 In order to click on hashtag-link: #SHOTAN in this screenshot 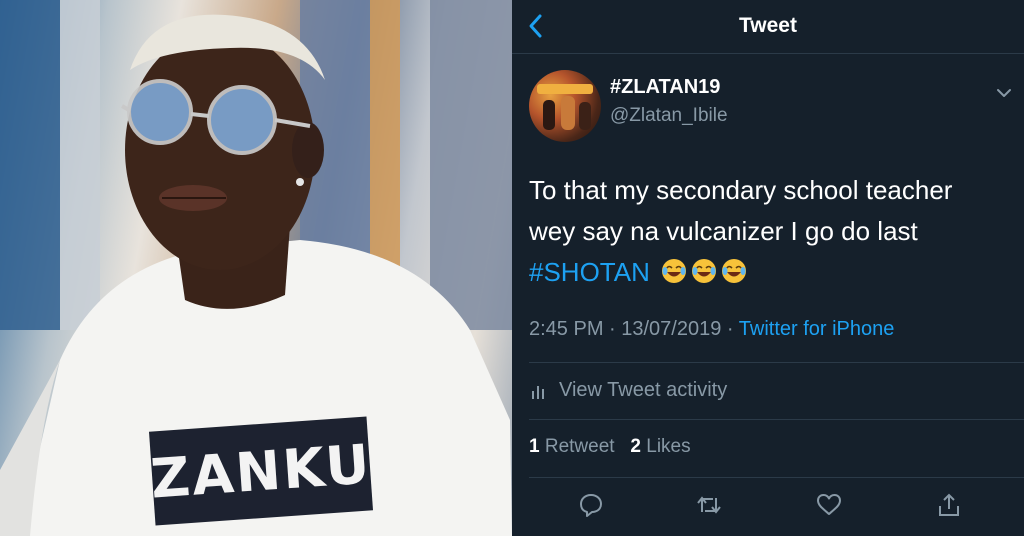, I will do `click(589, 272)`.